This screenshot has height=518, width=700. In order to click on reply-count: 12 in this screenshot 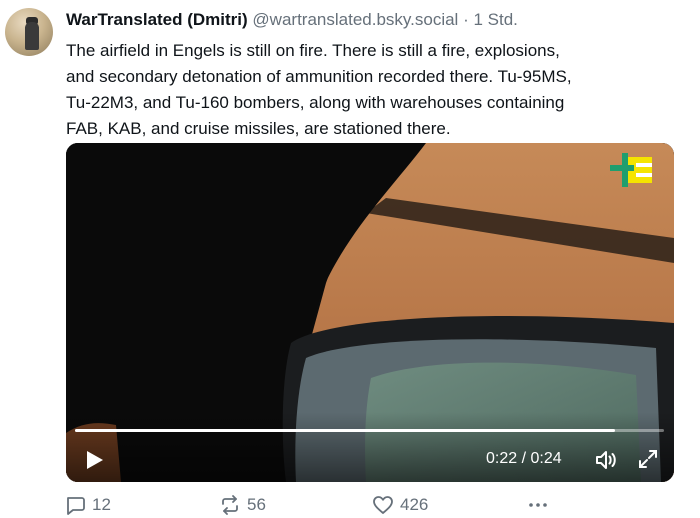, I will do `click(101, 504)`.